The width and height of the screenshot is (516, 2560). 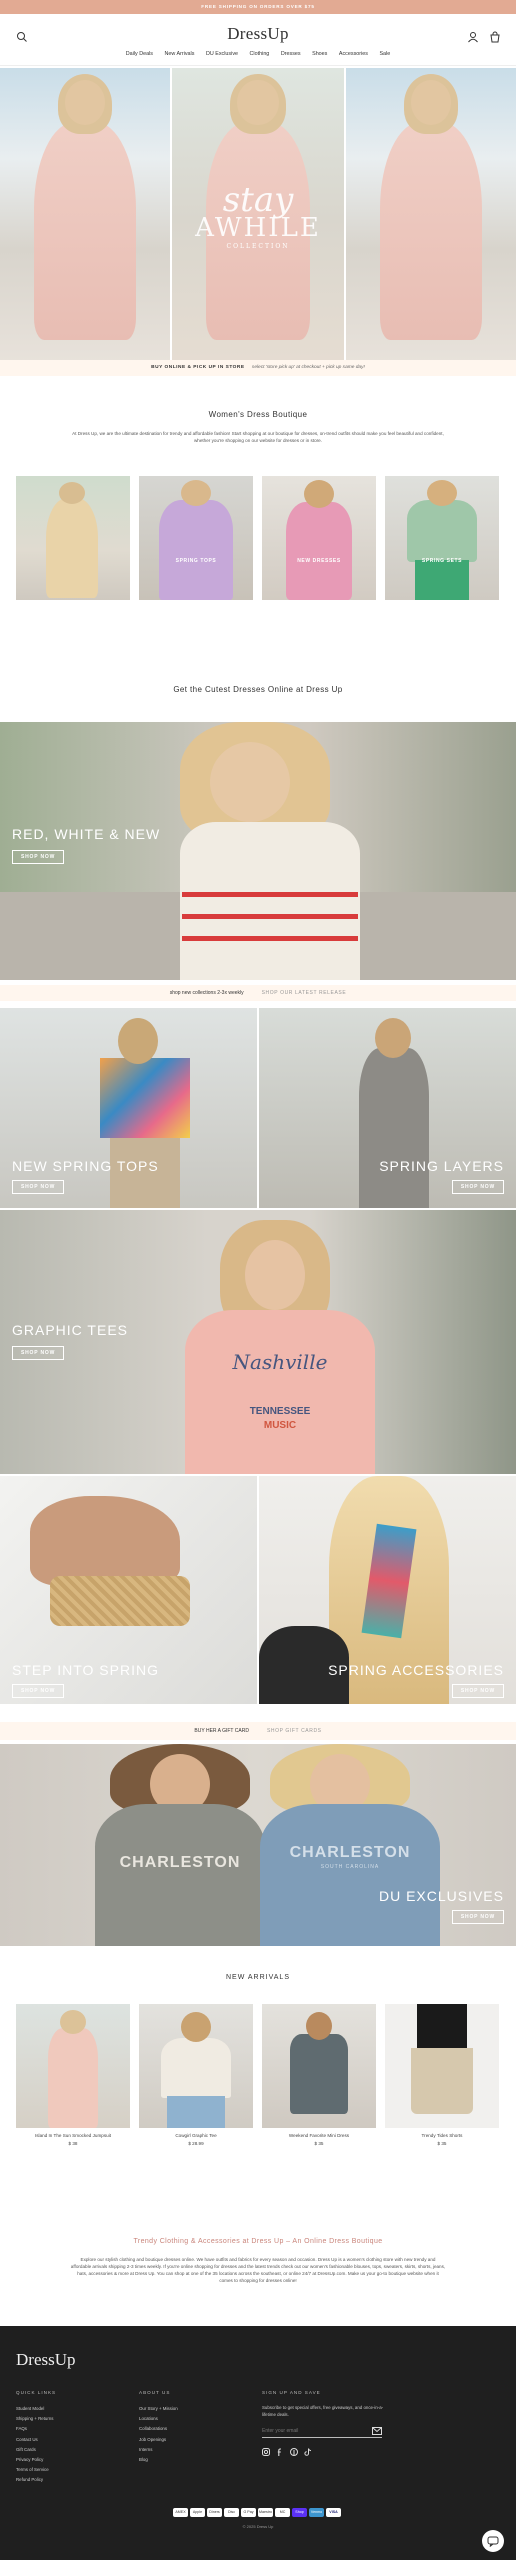 What do you see at coordinates (287, 2452) in the screenshot?
I see `social-icons` at bounding box center [287, 2452].